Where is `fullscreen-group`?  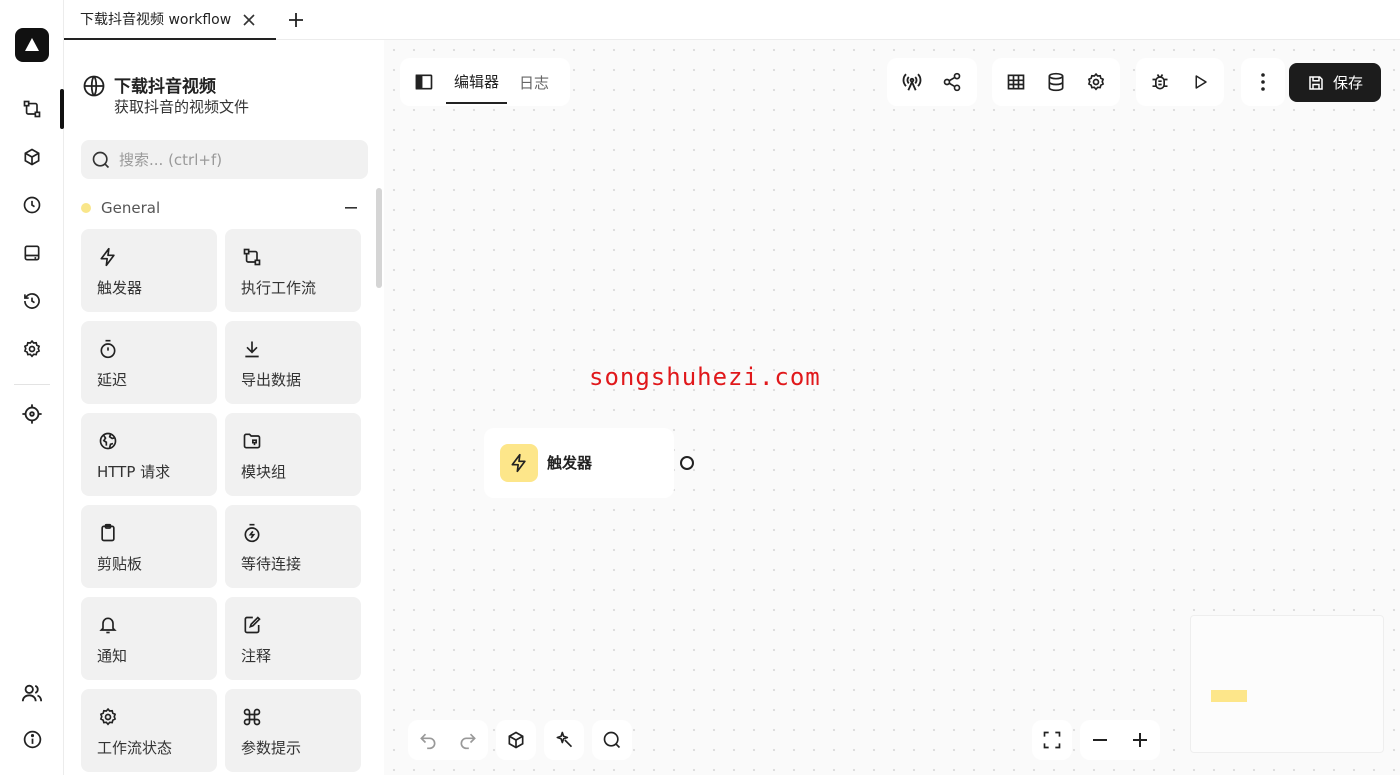 fullscreen-group is located at coordinates (1052, 740).